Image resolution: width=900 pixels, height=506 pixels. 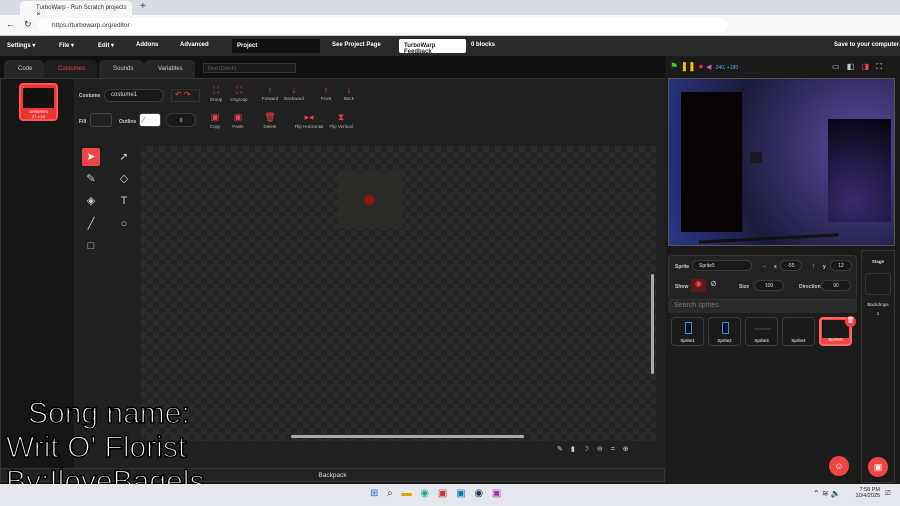 I want to click on fill-tool-icon: ◈, so click(x=91, y=201).